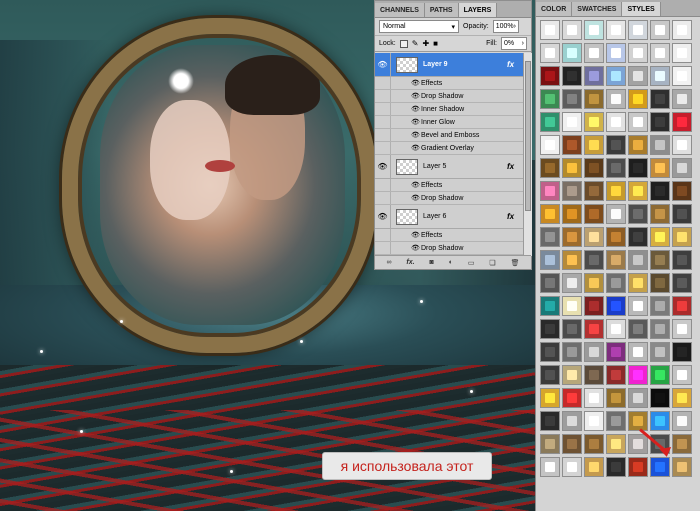  Describe the element at coordinates (410, 262) in the screenshot. I see `fx-icon: fx.` at that location.